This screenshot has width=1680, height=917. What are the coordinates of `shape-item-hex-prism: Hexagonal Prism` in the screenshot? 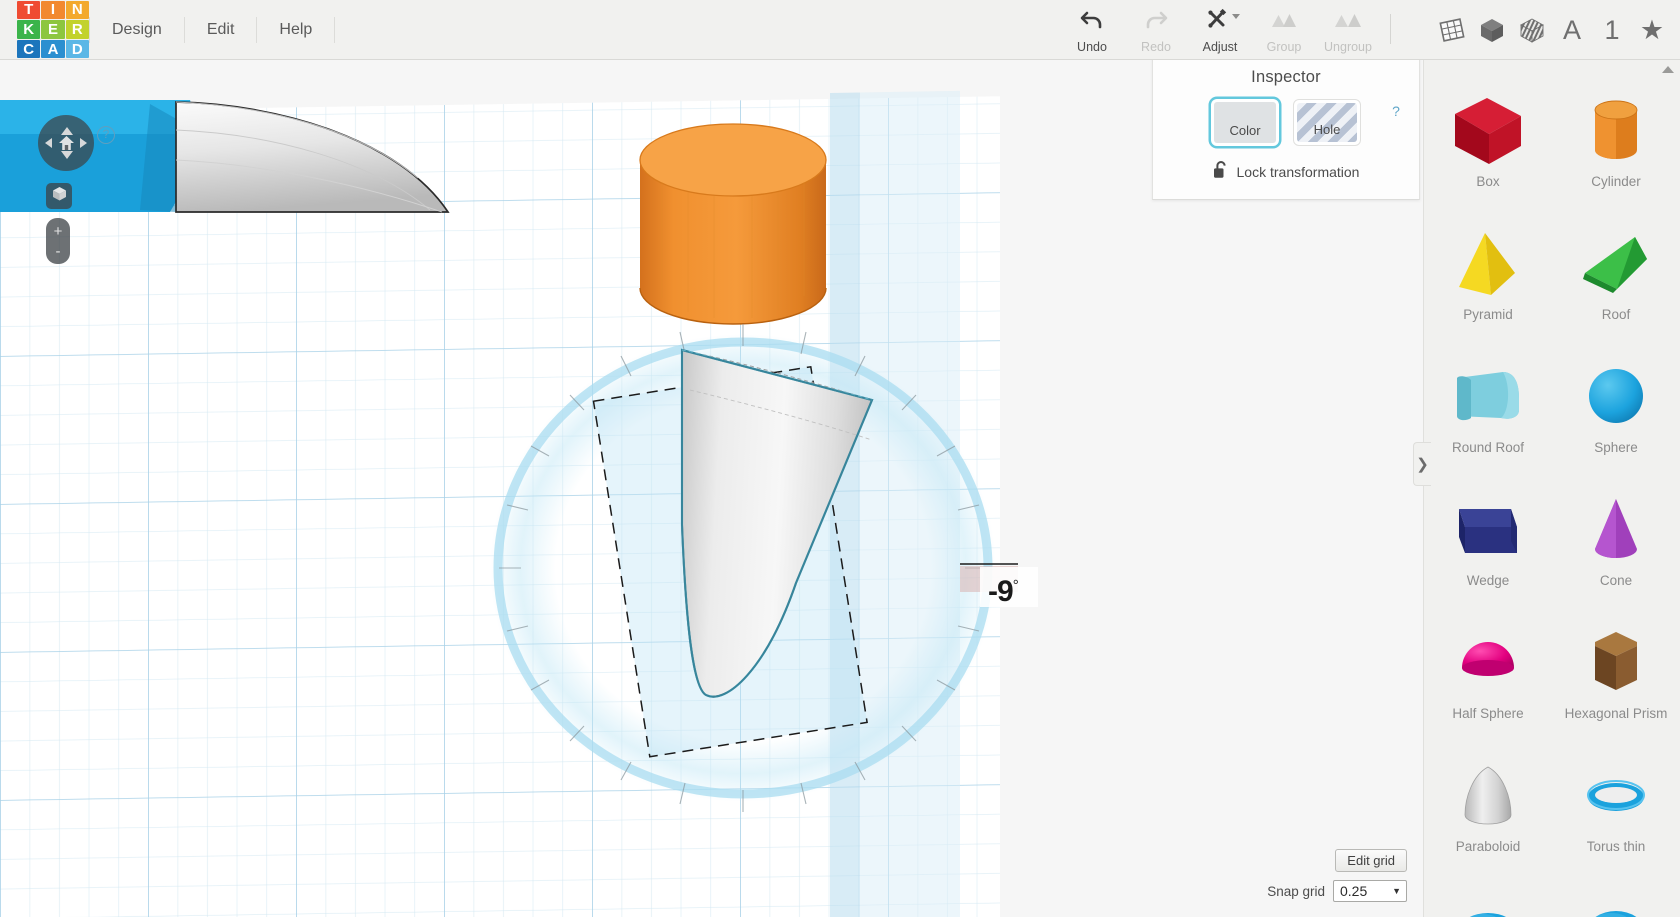 It's located at (1616, 672).